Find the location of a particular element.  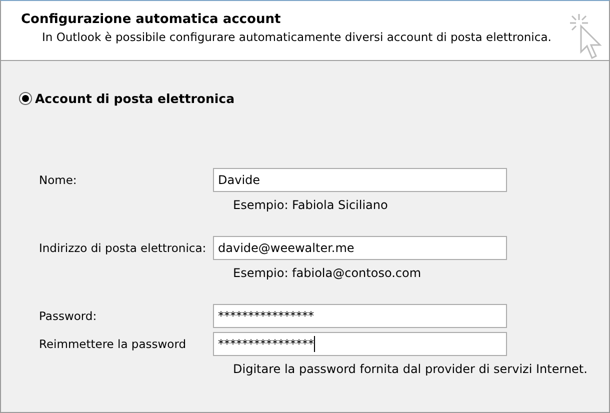

field-label: Reimmettere la password is located at coordinates (113, 344).